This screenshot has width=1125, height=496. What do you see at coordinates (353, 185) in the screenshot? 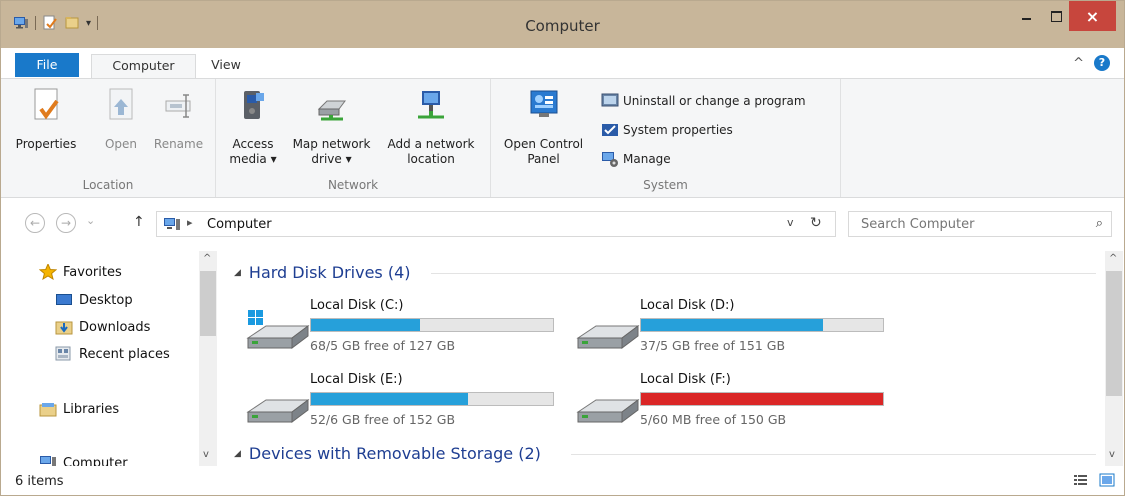
I see `network-group-label: Network` at bounding box center [353, 185].